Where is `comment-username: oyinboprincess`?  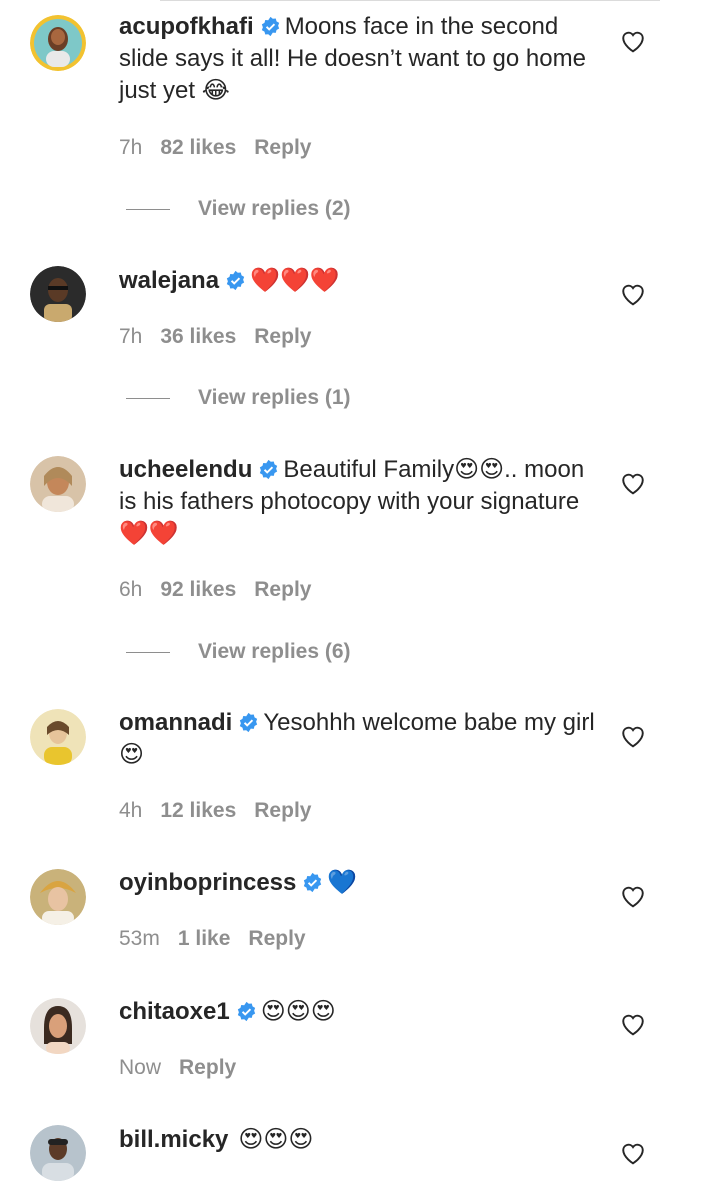
comment-username: oyinboprincess is located at coordinates (207, 882).